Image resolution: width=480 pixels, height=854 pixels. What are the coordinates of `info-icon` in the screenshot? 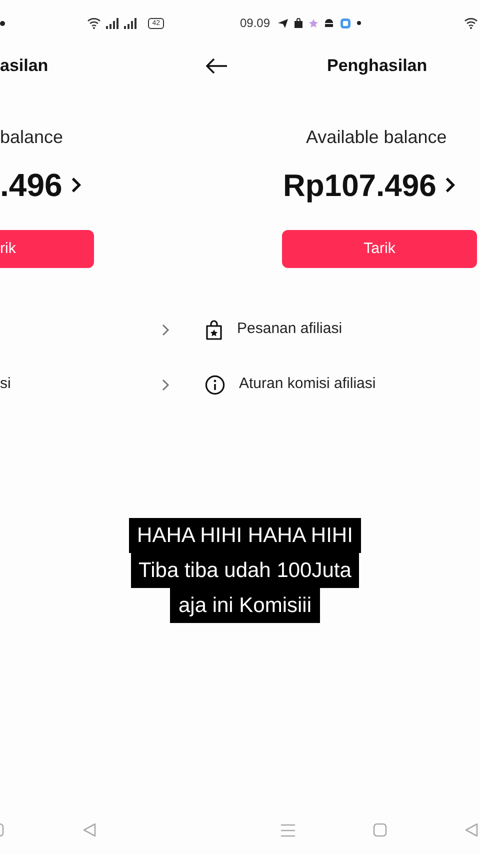 It's located at (215, 384).